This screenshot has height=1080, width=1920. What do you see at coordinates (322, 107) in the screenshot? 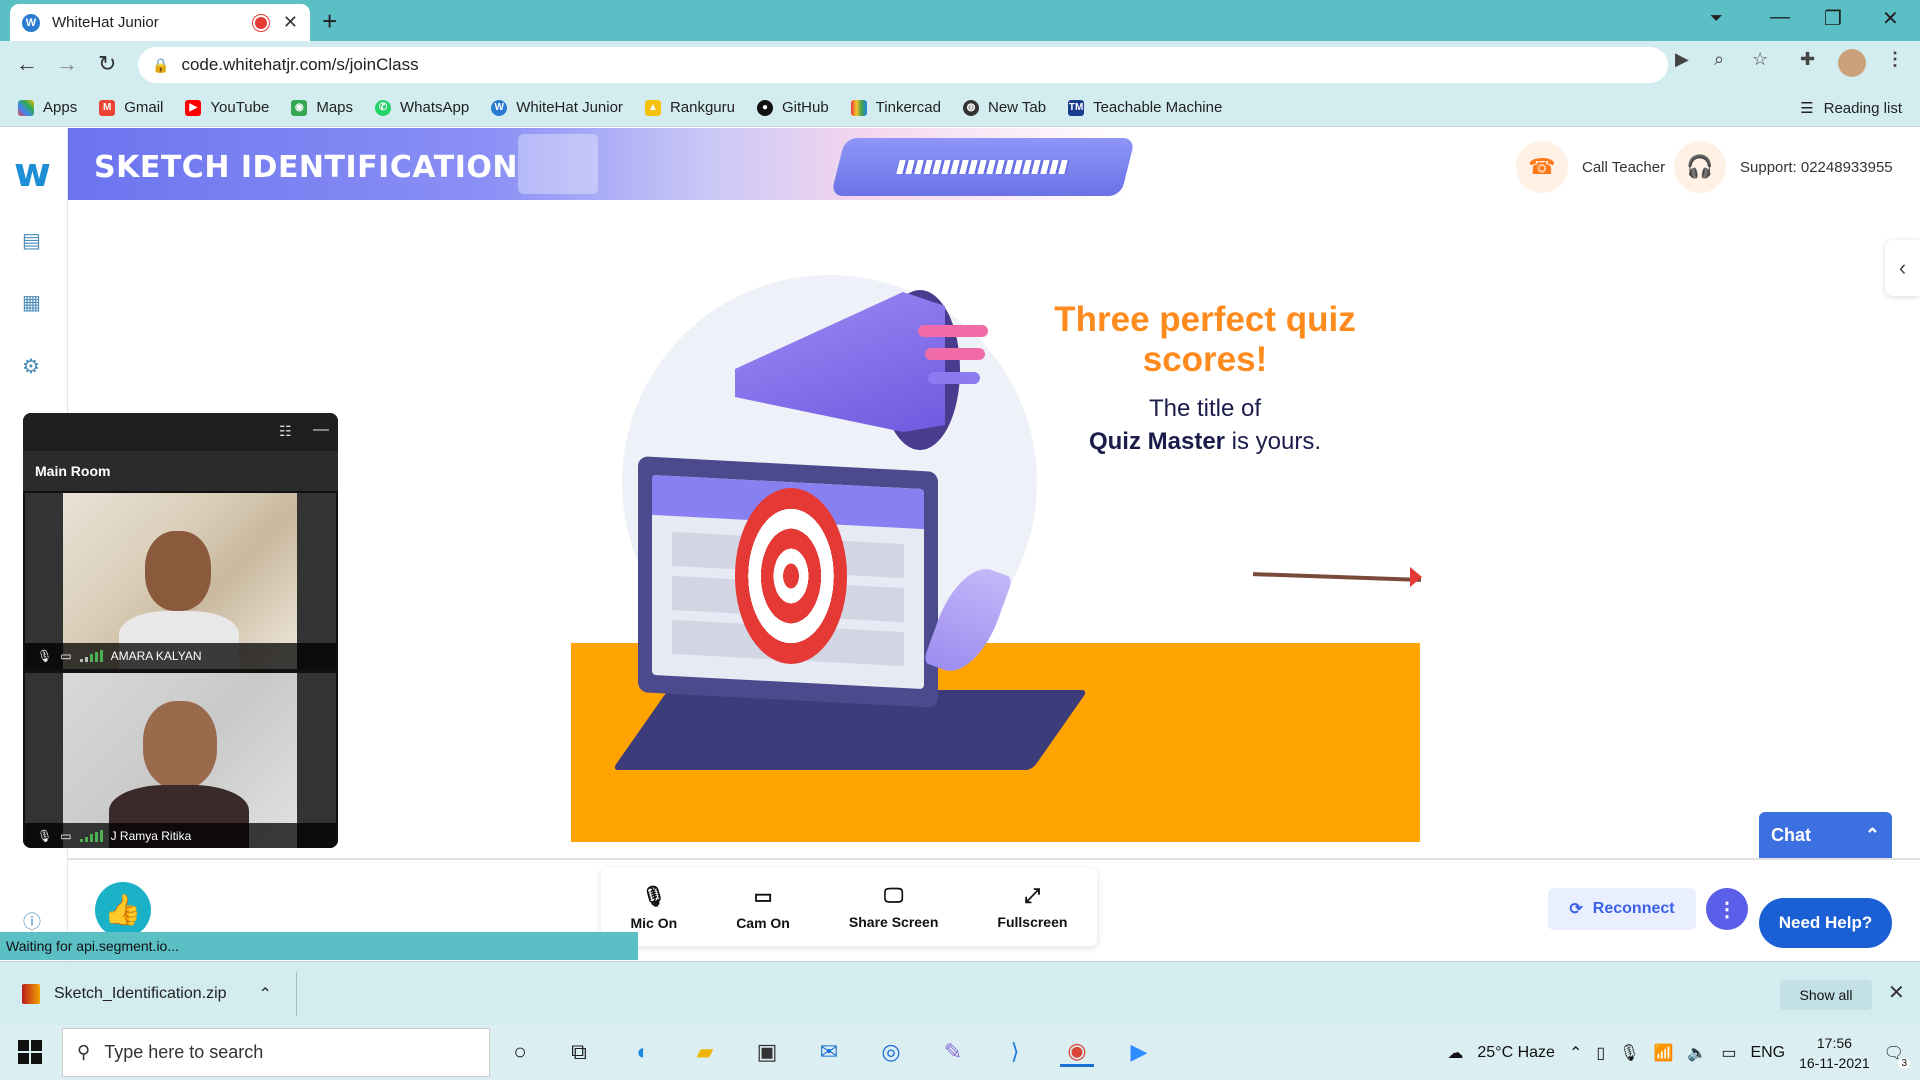
I see `bookmark-maps: ◉ Maps` at bounding box center [322, 107].